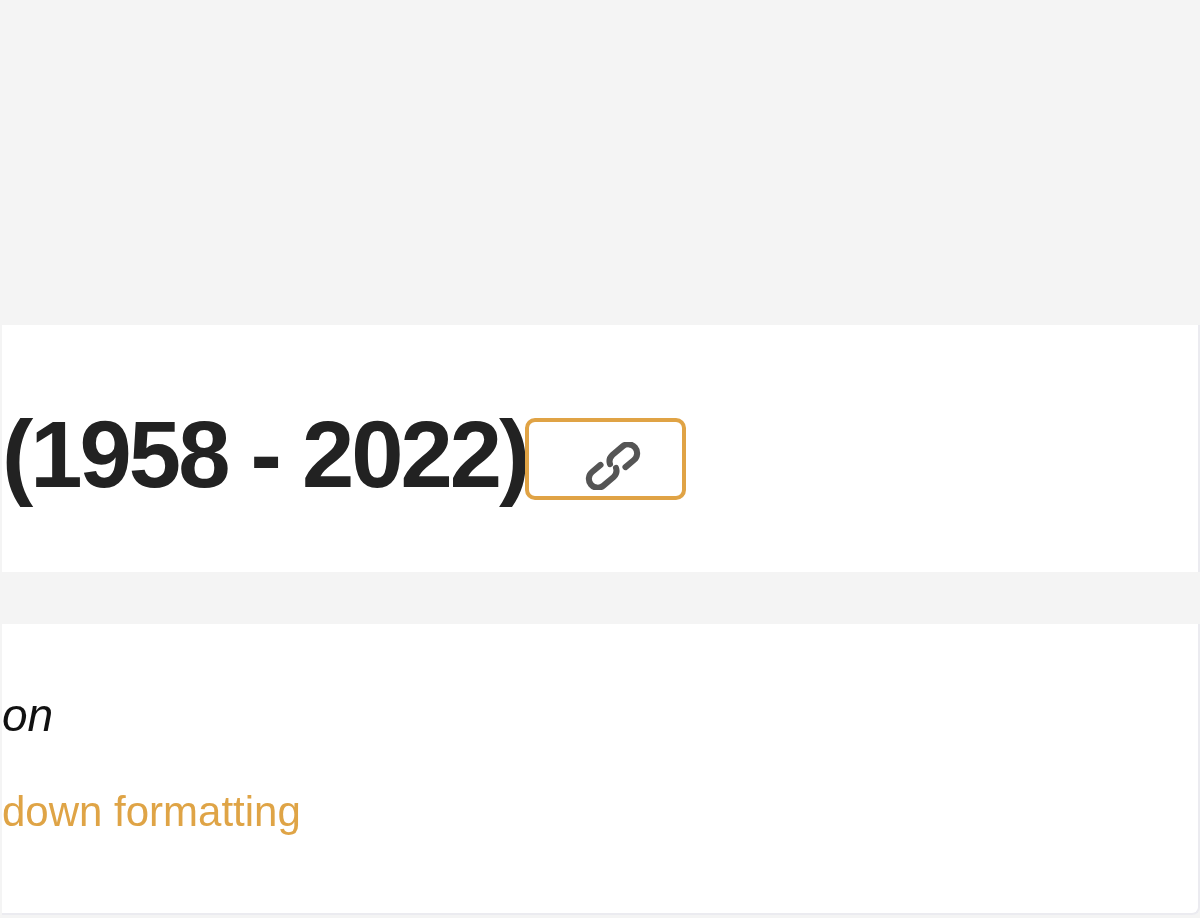 This screenshot has width=1200, height=918. What do you see at coordinates (28, 715) in the screenshot?
I see `italic-text: on` at bounding box center [28, 715].